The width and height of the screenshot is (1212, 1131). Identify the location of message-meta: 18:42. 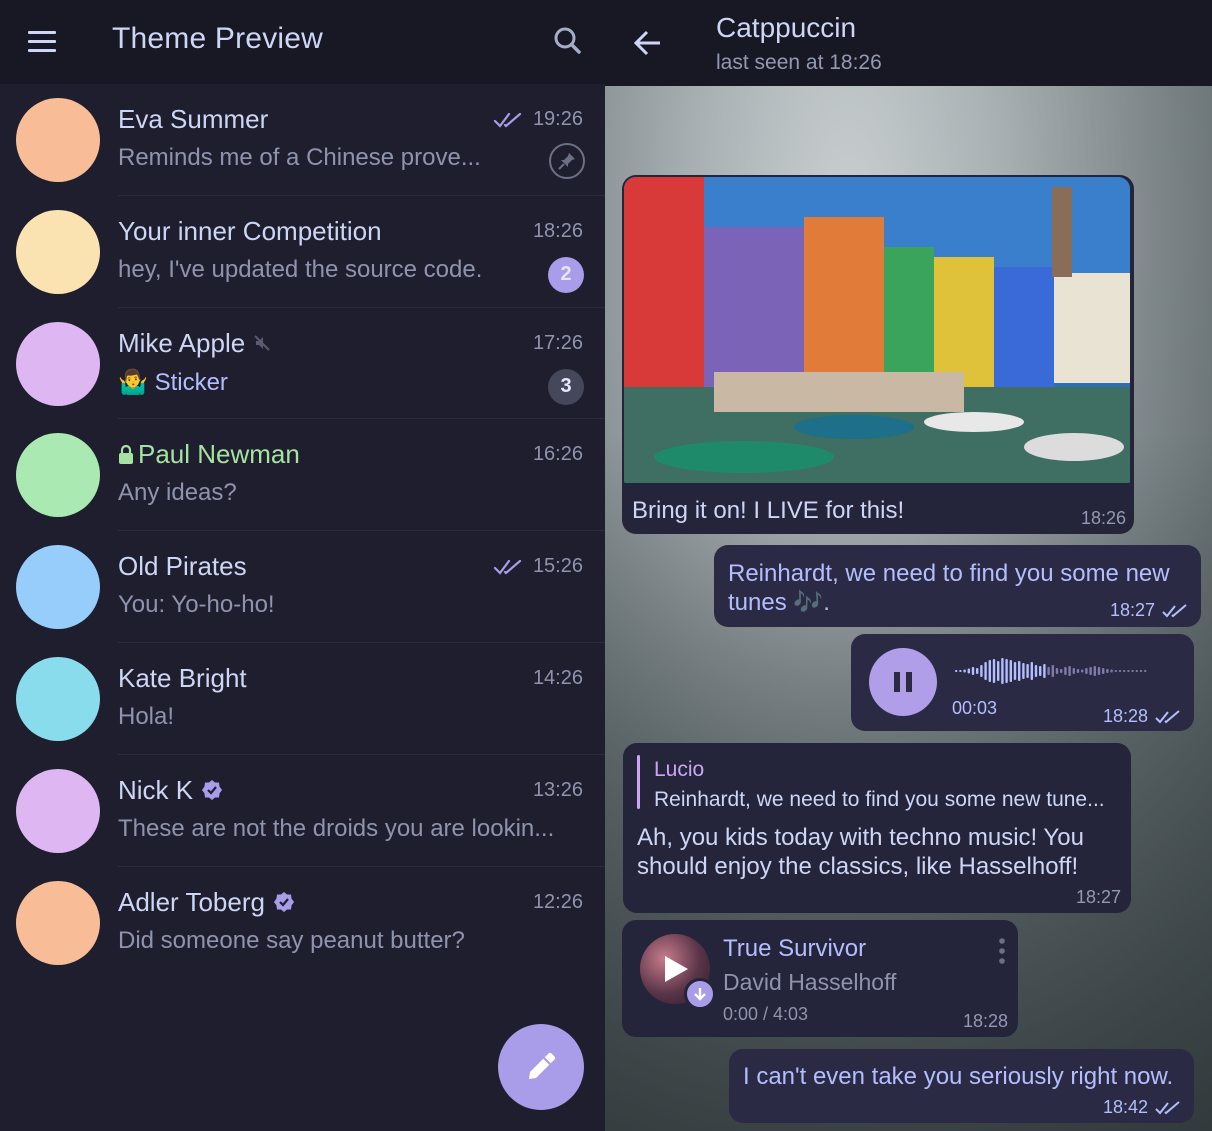
(1142, 1107).